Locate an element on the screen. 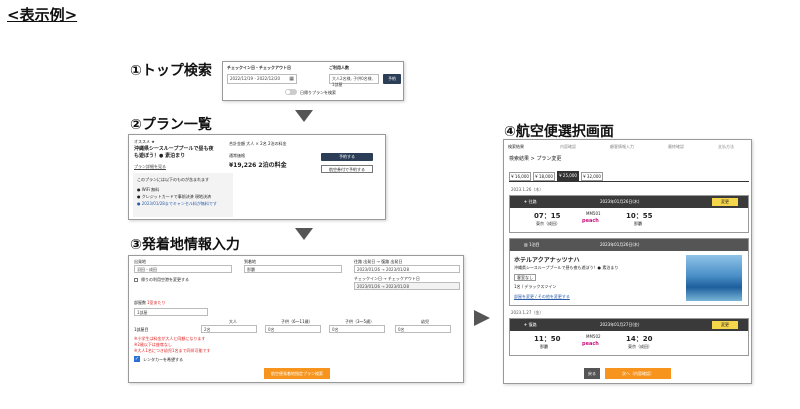 Image resolution: width=800 pixels, height=409 pixels. return-header: ✈ 復路 2023年01月27日(金) 変更 is located at coordinates (629, 325).